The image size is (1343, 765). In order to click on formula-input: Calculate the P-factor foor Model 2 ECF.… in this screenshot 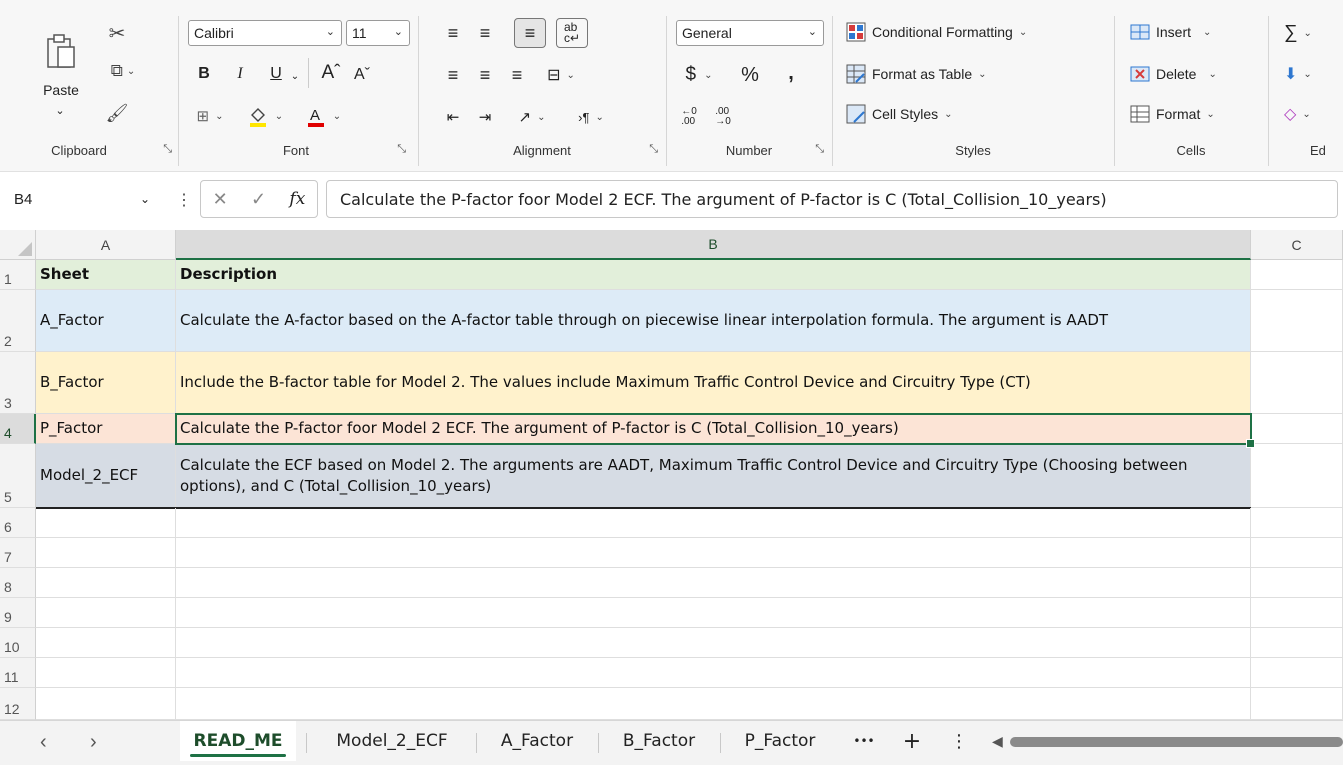, I will do `click(832, 199)`.